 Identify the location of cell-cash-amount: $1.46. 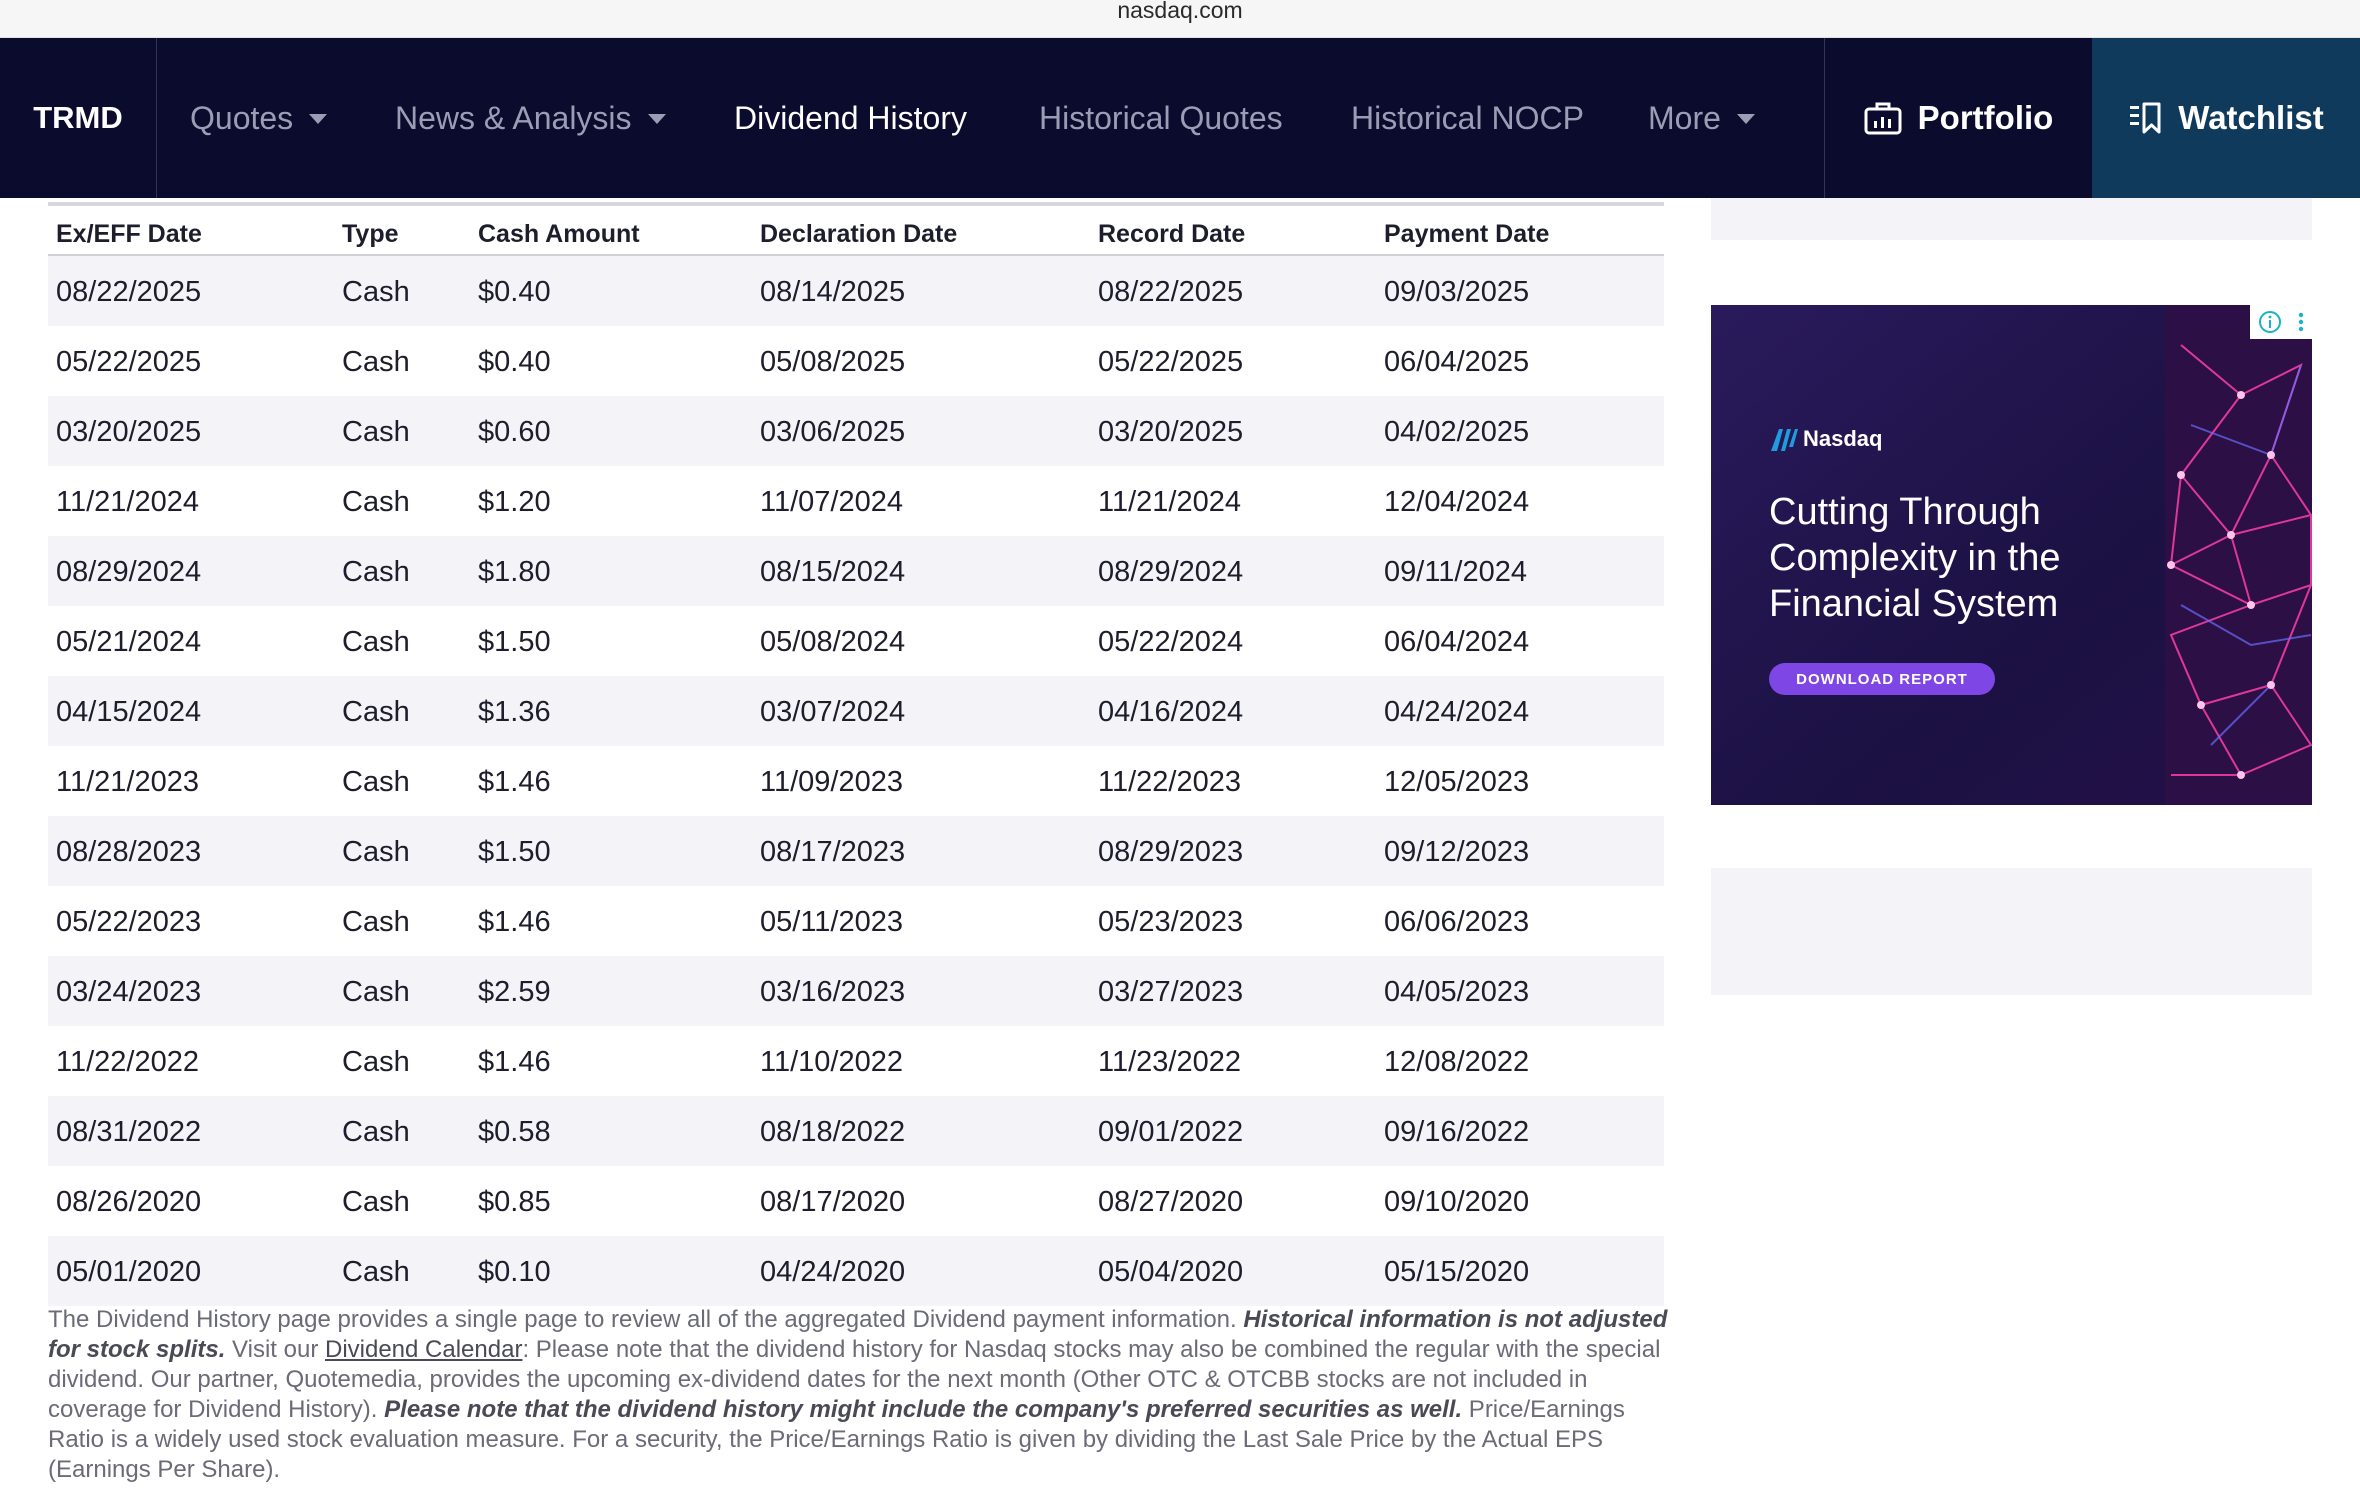
(514, 1062).